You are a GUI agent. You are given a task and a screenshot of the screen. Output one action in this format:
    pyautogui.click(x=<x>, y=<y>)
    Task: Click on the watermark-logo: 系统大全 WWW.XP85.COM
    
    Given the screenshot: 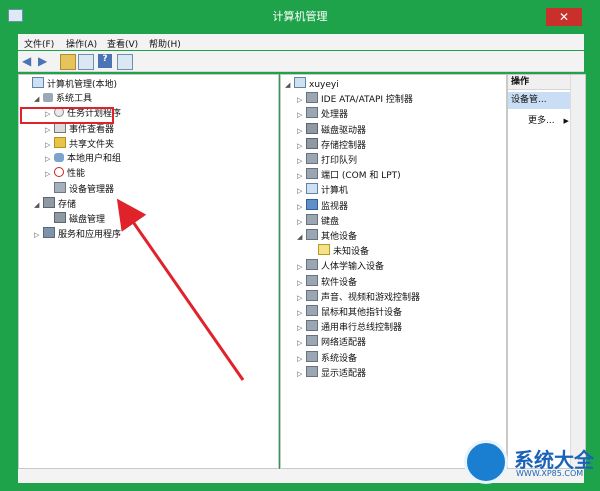 What is the action you would take?
    pyautogui.click(x=529, y=463)
    